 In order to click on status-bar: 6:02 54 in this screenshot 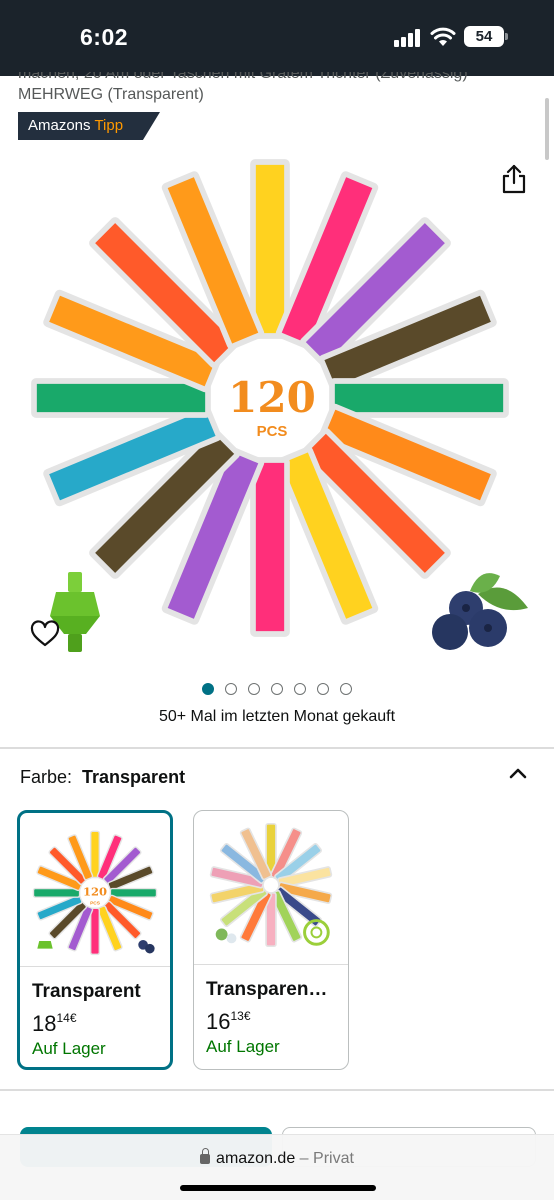, I will do `click(277, 38)`.